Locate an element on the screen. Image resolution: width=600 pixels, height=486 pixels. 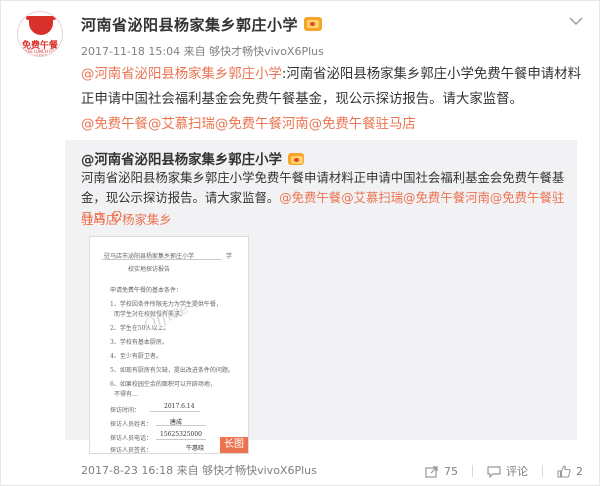
doc-sign-value: 牛惠晓 is located at coordinates (195, 448).